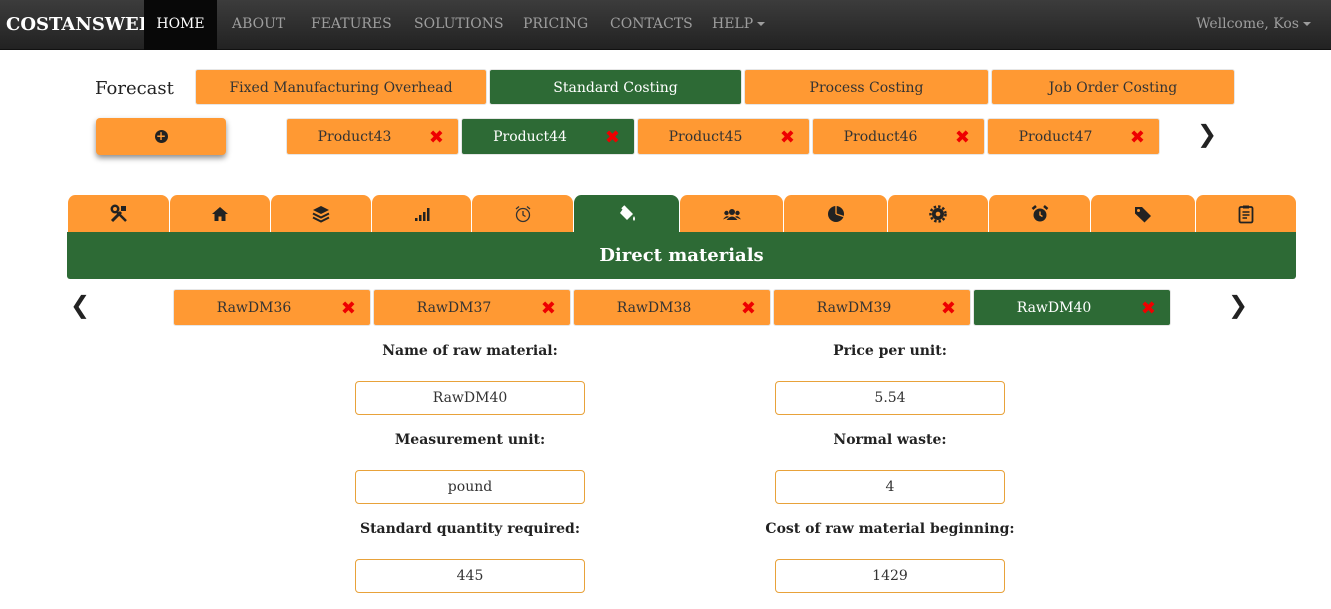  I want to click on tab-paint, so click(626, 214).